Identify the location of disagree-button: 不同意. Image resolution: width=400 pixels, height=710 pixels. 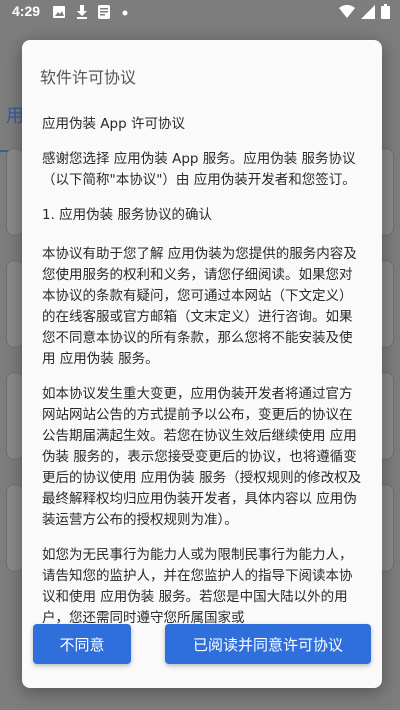
(82, 644).